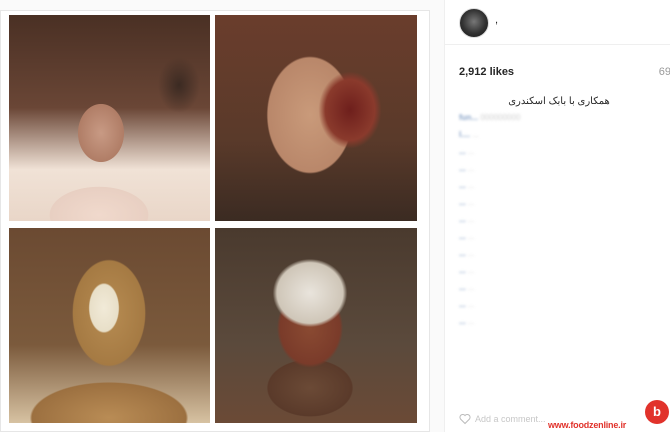 The width and height of the screenshot is (670, 432). I want to click on heart-icon, so click(465, 419).